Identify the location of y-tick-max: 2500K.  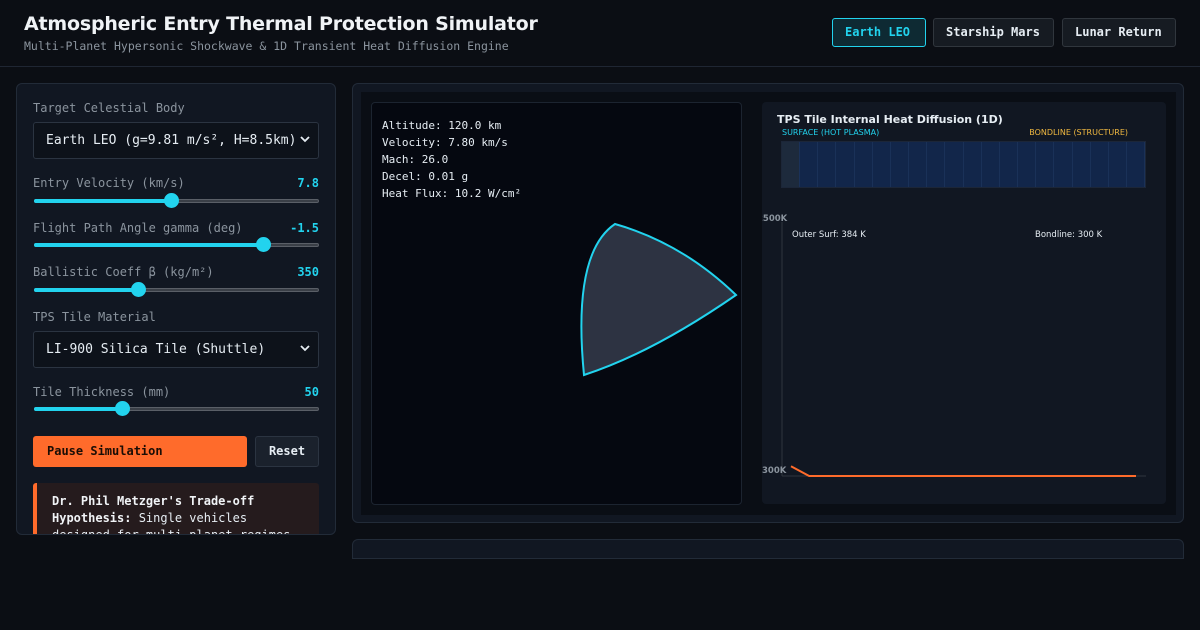
(775, 219).